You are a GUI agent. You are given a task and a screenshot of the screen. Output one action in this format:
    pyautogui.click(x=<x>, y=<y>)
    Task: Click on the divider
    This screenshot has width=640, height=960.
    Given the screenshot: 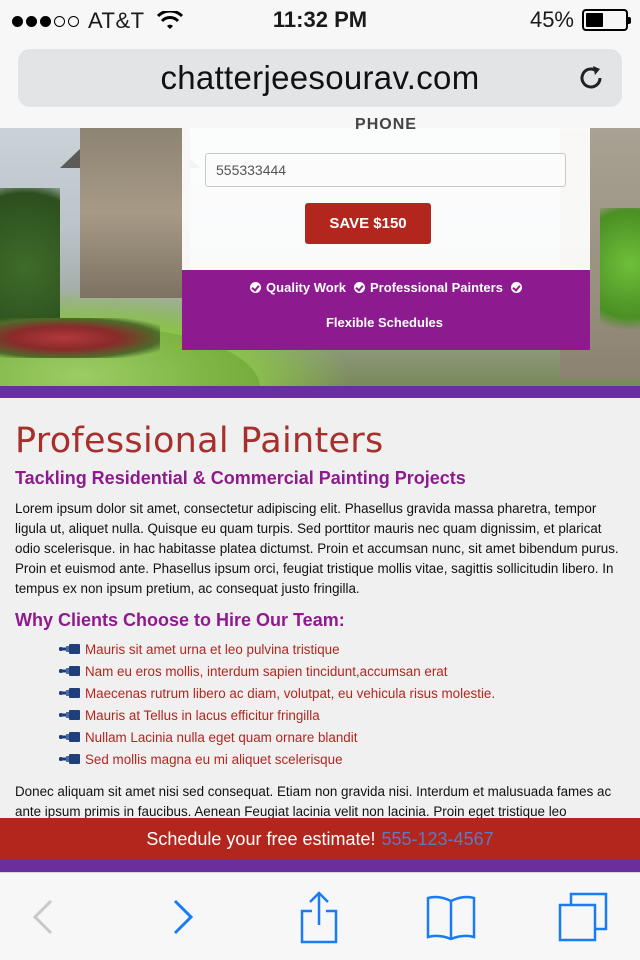 What is the action you would take?
    pyautogui.click(x=320, y=392)
    